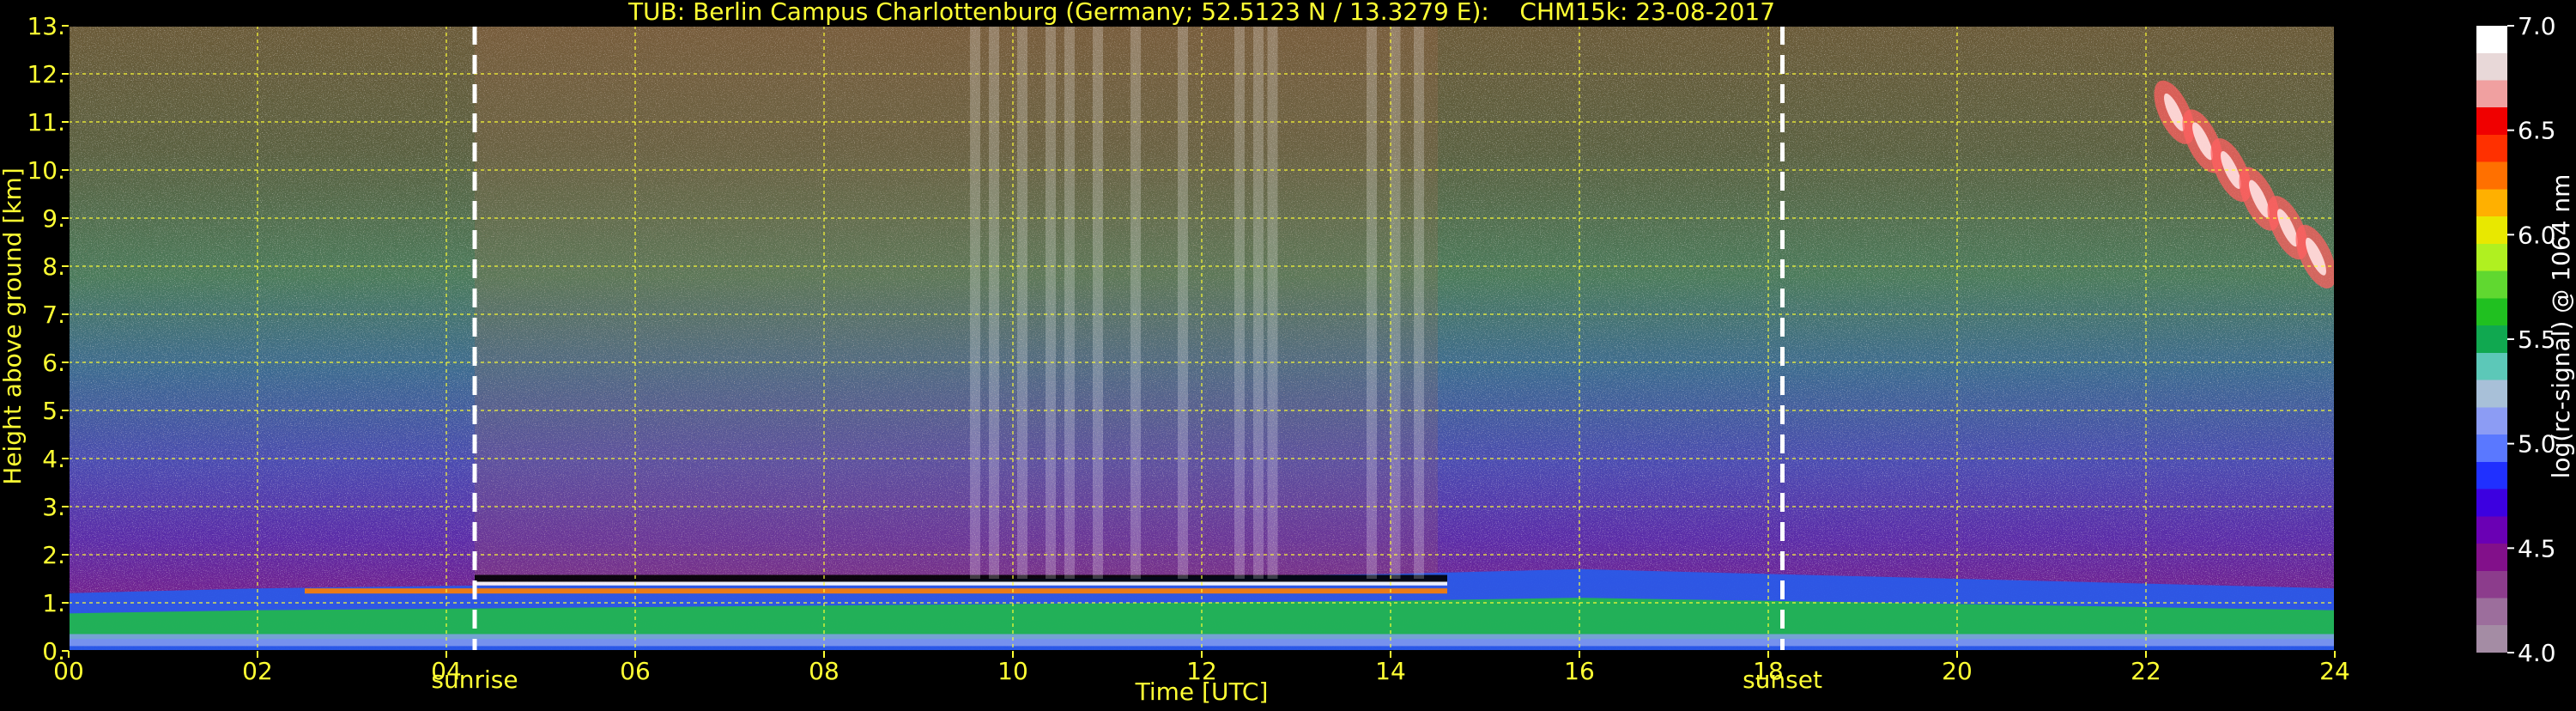 The height and width of the screenshot is (711, 2576). Describe the element at coordinates (446, 671) in the screenshot. I see `x-tick-label: 04` at that location.